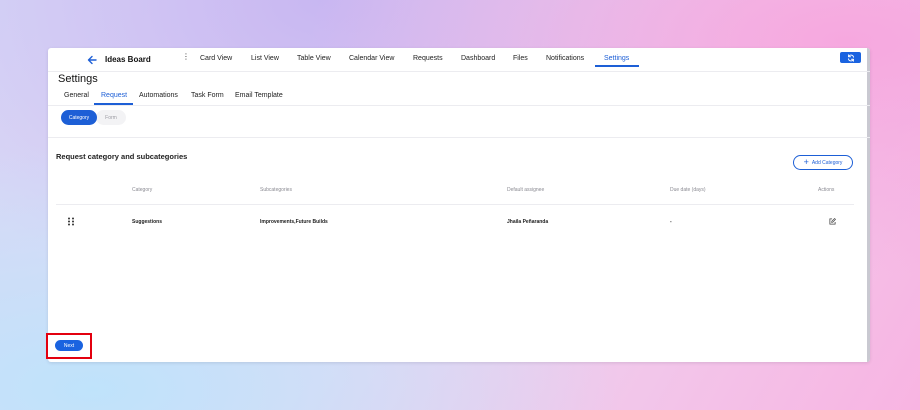 The height and width of the screenshot is (410, 920). I want to click on tab-automations: Automations, so click(158, 95).